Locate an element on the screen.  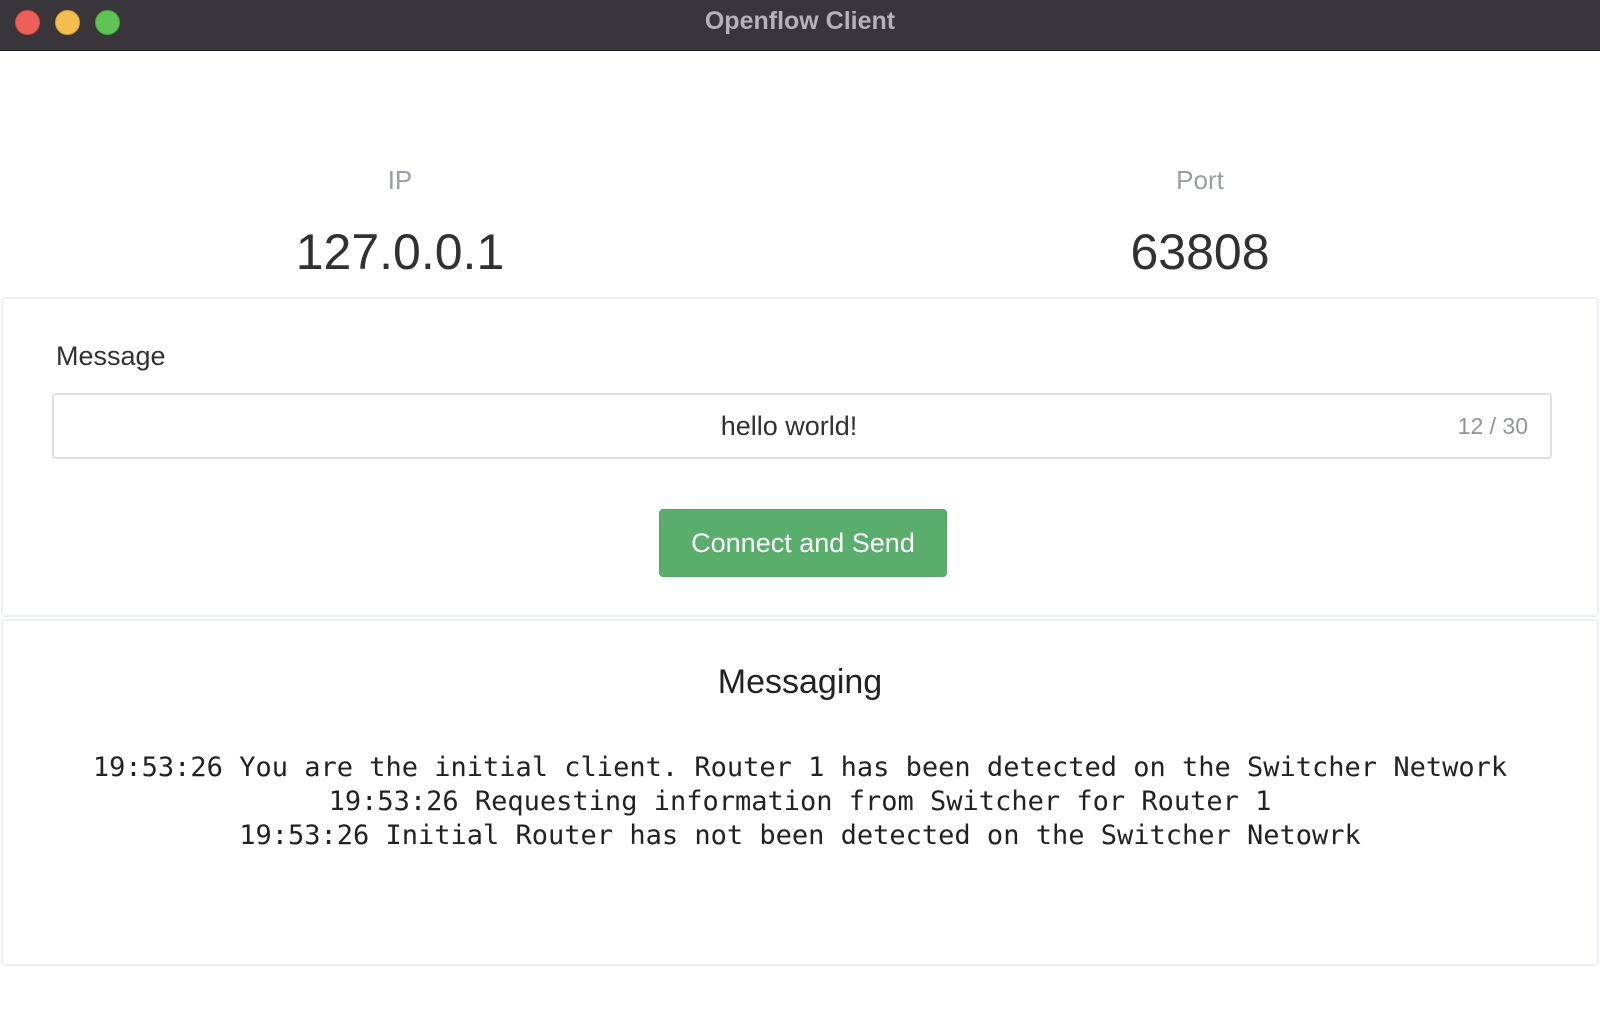
ip-stat: IP 127.0.0.1 is located at coordinates (400, 220).